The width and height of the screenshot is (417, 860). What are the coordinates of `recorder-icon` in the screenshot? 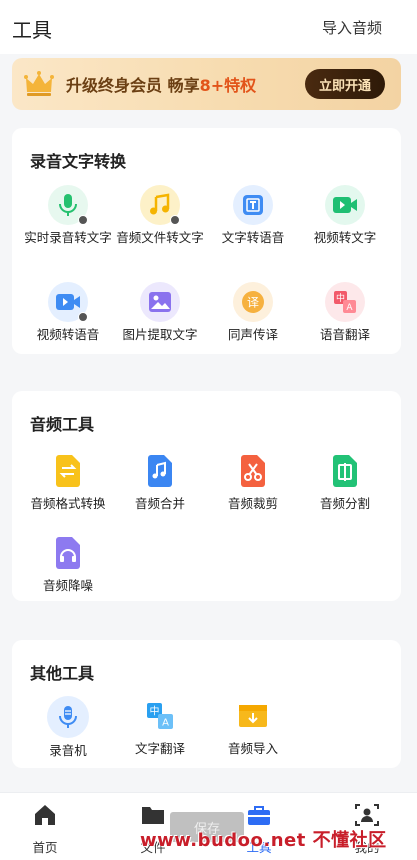 It's located at (68, 717).